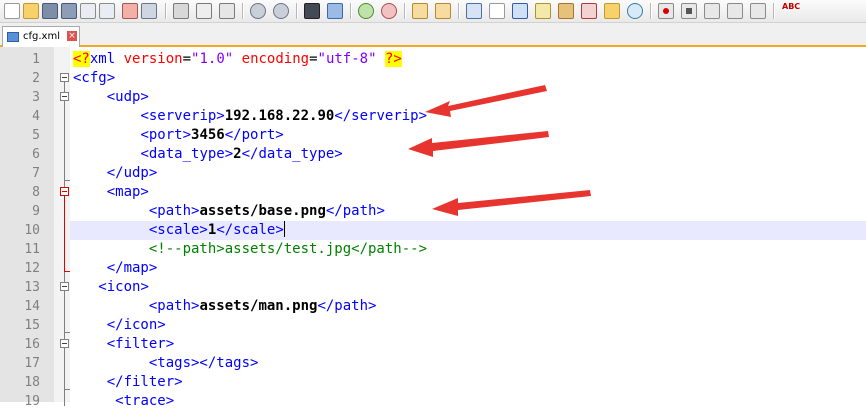  I want to click on line-text: <port>3456</port>, so click(212, 135).